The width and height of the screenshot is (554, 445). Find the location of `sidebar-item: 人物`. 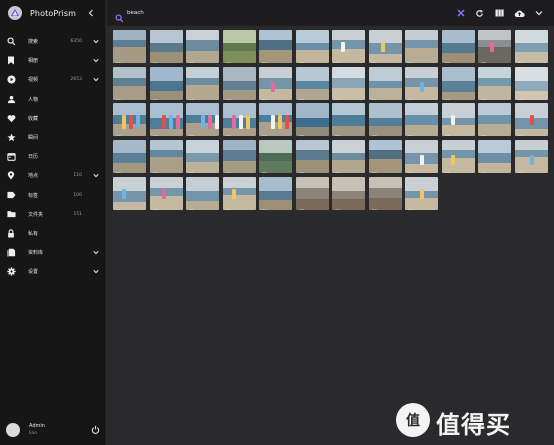

sidebar-item: 人物 is located at coordinates (53, 99).